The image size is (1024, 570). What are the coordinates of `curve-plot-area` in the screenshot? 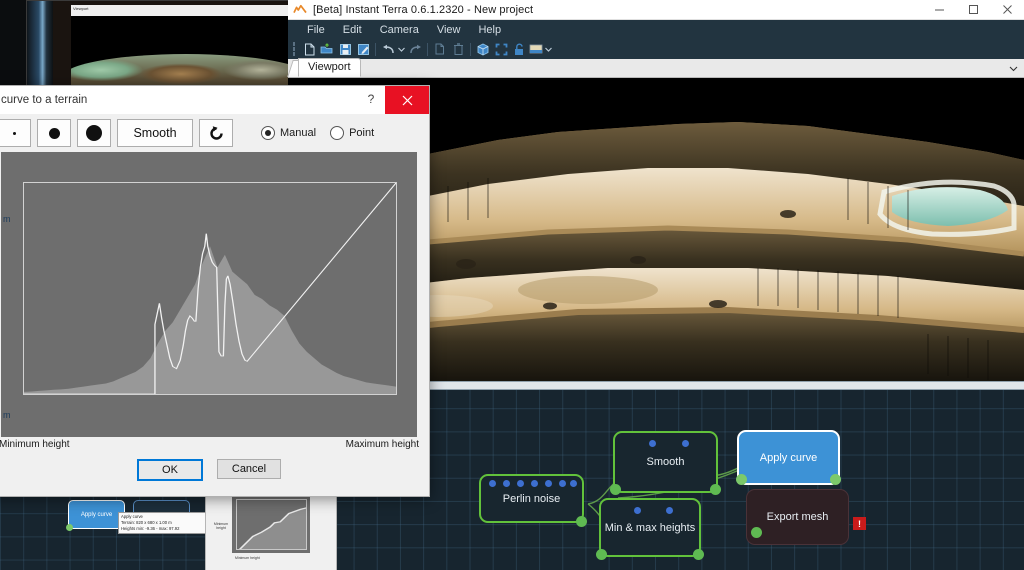 It's located at (210, 288).